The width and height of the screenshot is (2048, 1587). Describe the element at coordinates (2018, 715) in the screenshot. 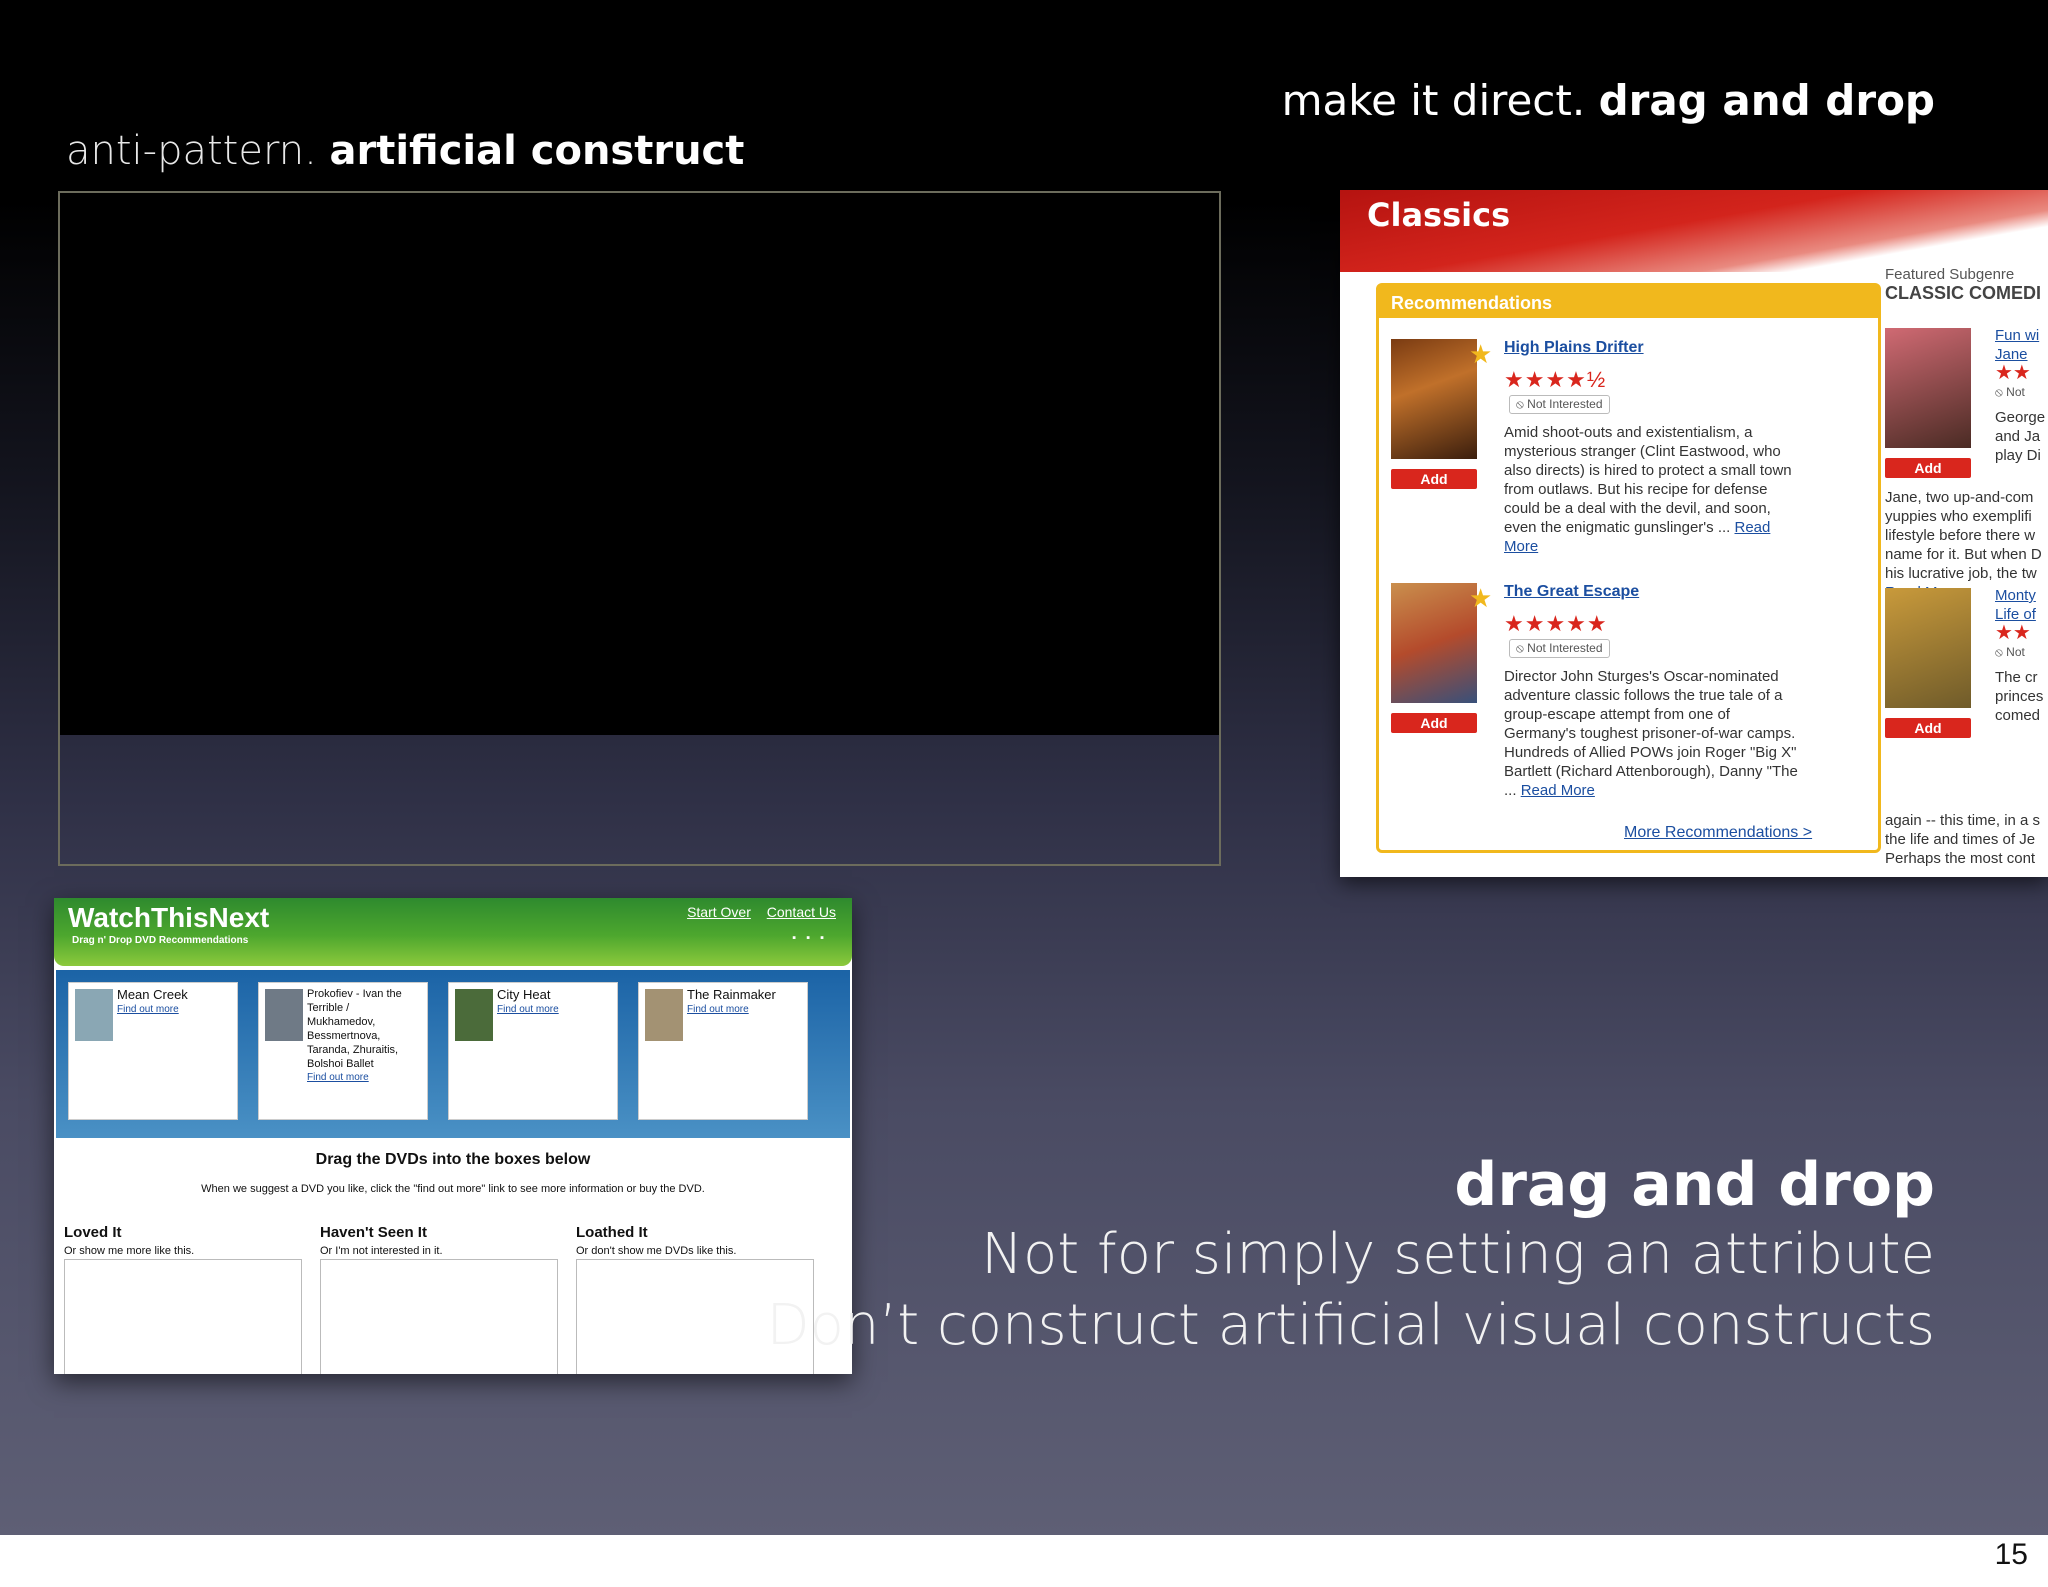

I see `description-text: comed` at that location.